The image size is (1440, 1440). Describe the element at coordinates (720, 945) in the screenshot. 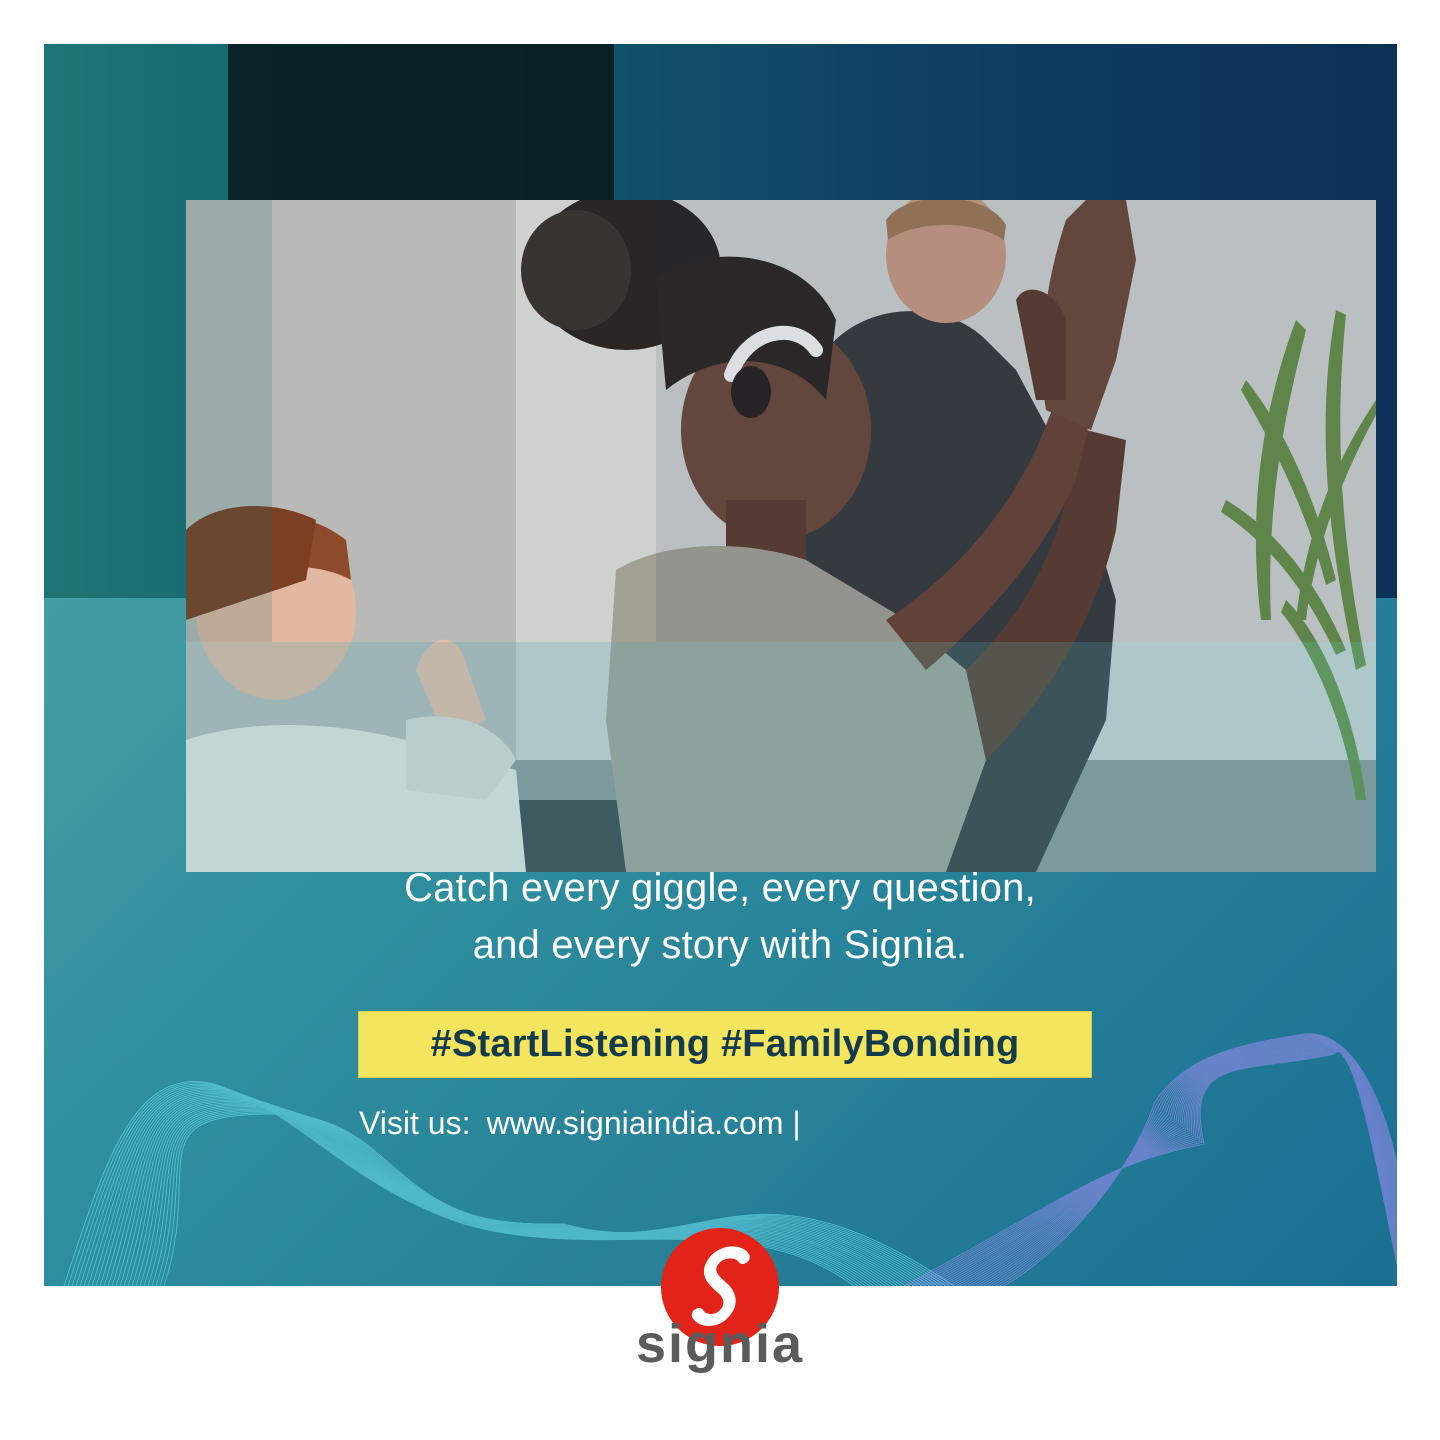

I see `tagline-line-2: and every story with Signia.` at that location.